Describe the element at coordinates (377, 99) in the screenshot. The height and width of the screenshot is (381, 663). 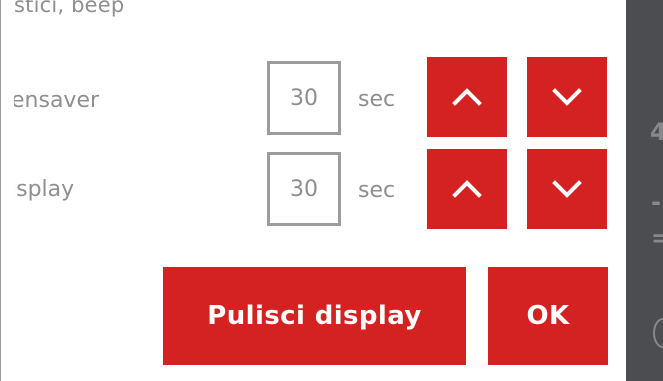
I see `screensaver-unit: sec` at that location.